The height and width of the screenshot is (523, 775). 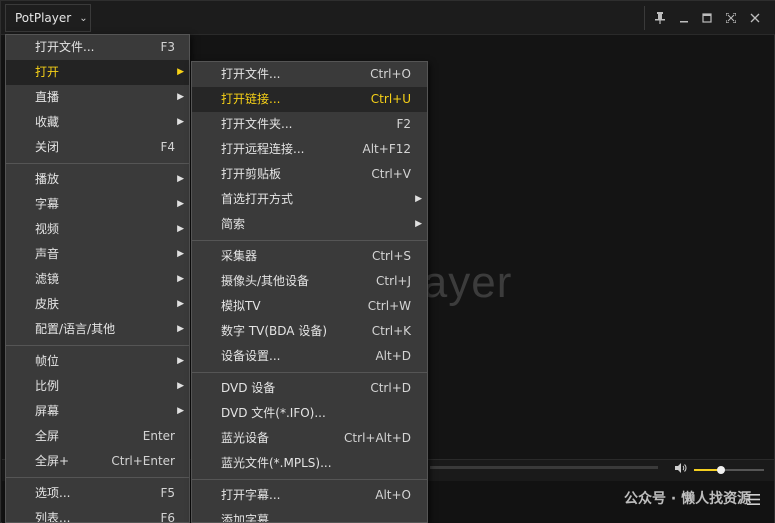 I want to click on menu-item-label: 打开剪贴板, so click(x=251, y=174).